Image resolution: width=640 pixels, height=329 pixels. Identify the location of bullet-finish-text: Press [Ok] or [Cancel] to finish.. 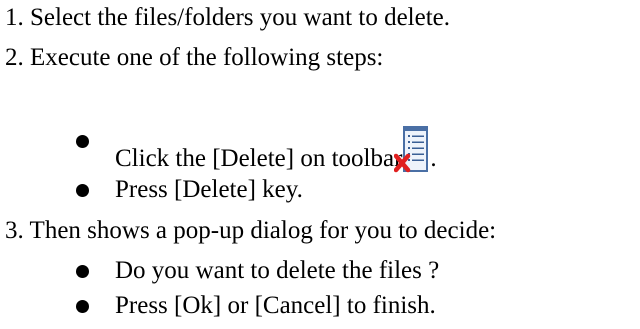
(275, 305).